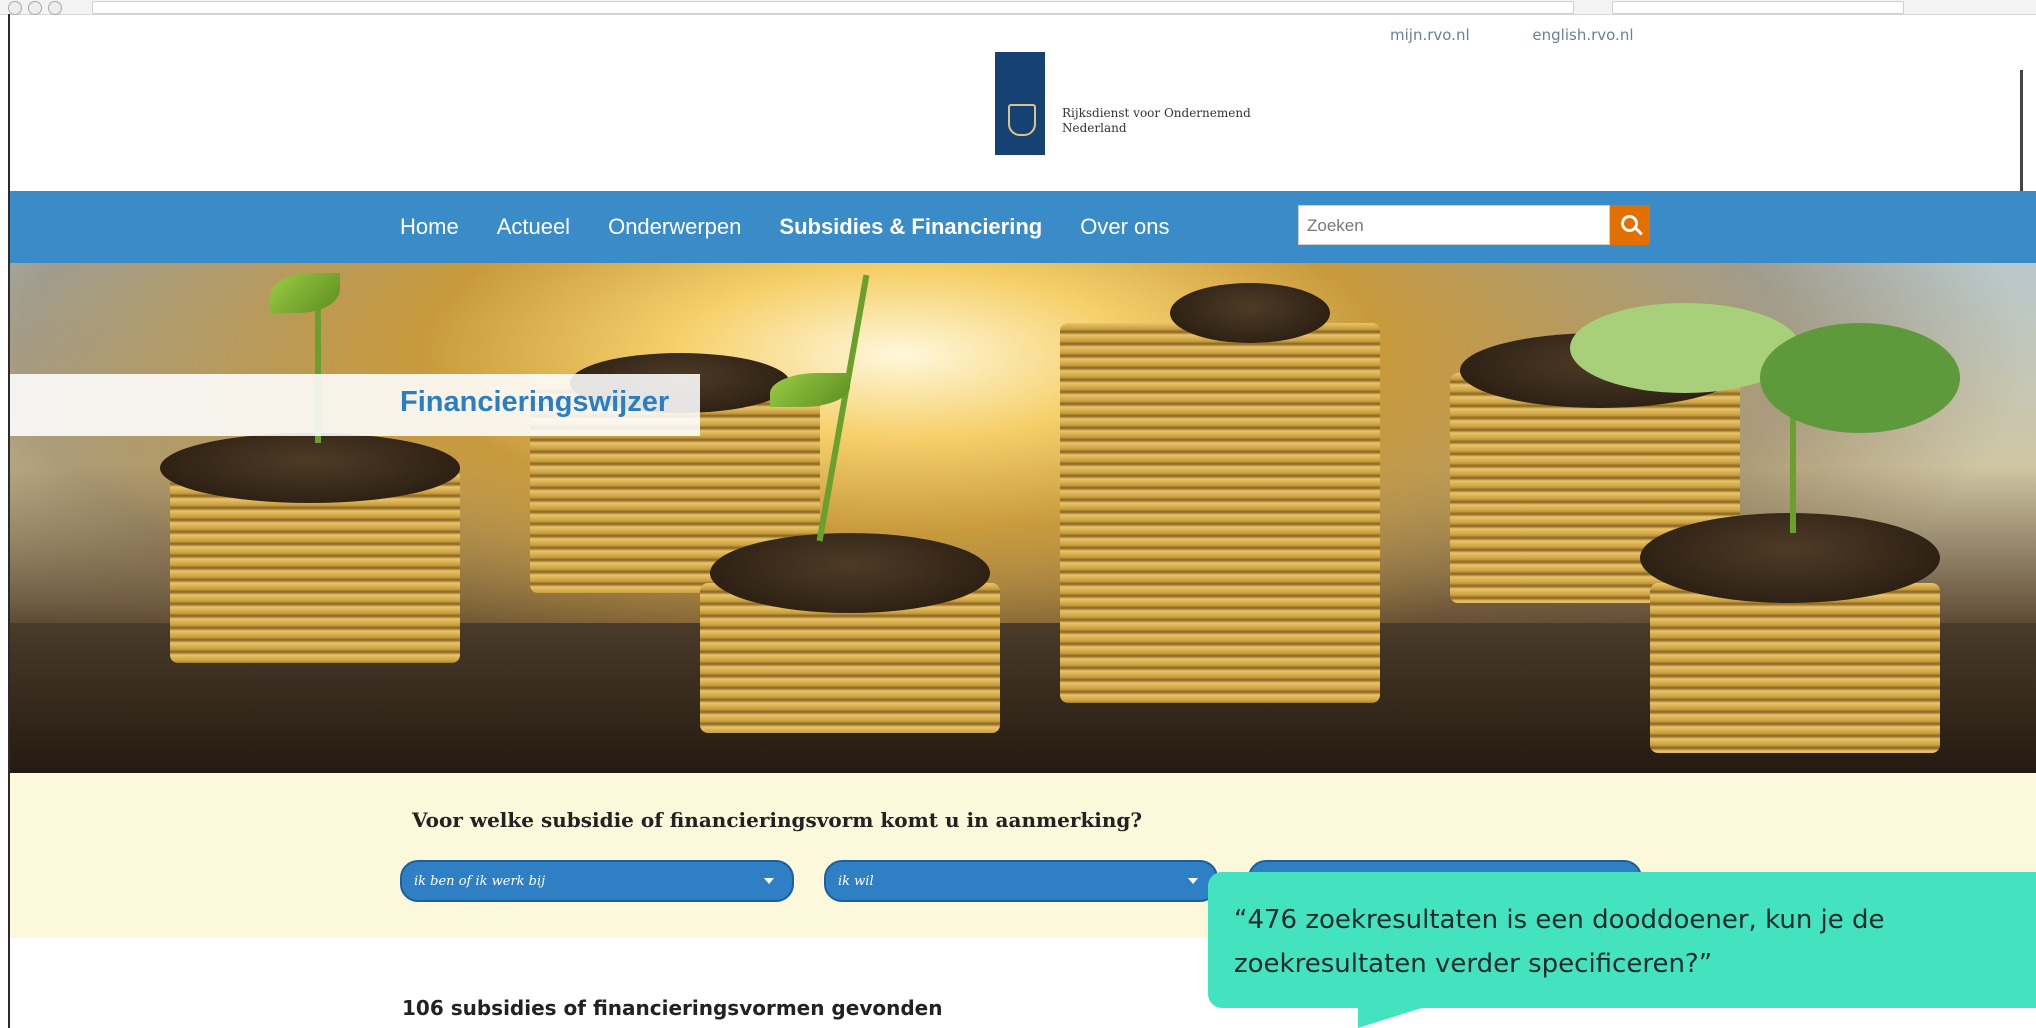 The height and width of the screenshot is (1028, 2036). What do you see at coordinates (910, 227) in the screenshot?
I see `nav-subsidies-financiering: Subsidies & Financiering` at bounding box center [910, 227].